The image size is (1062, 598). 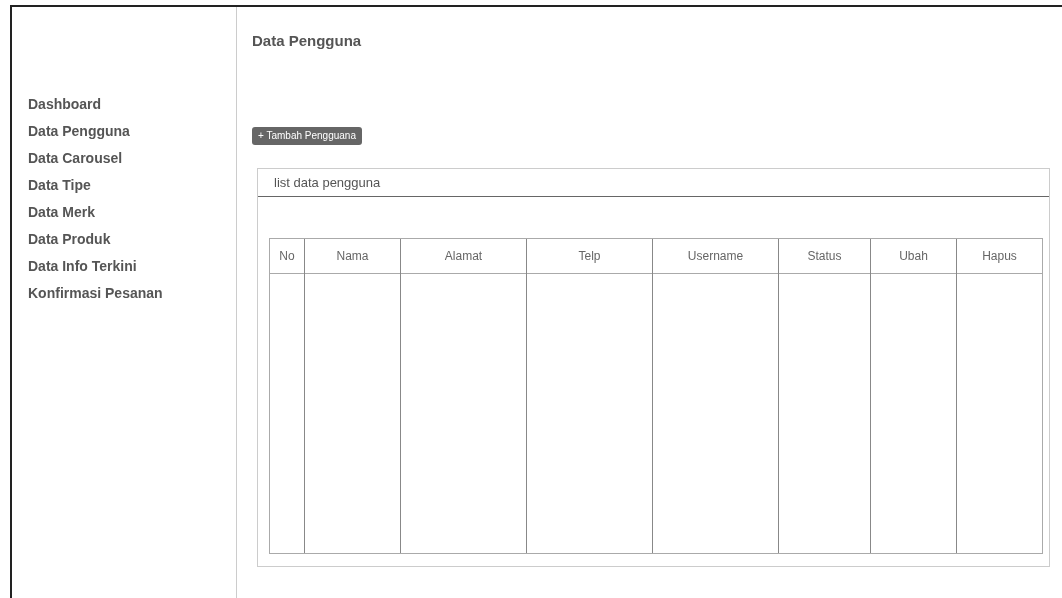 I want to click on column-header: Hapus, so click(x=999, y=256).